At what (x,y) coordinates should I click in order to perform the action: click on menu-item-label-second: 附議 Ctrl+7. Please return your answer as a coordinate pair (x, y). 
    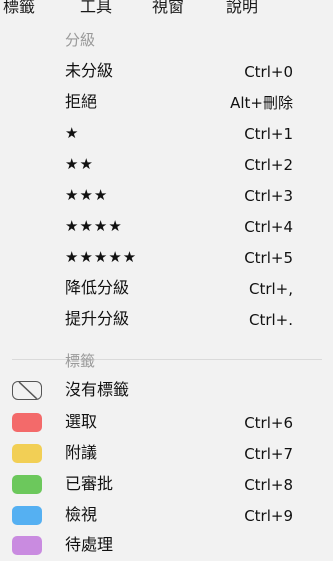
    Looking at the image, I should click on (166, 453).